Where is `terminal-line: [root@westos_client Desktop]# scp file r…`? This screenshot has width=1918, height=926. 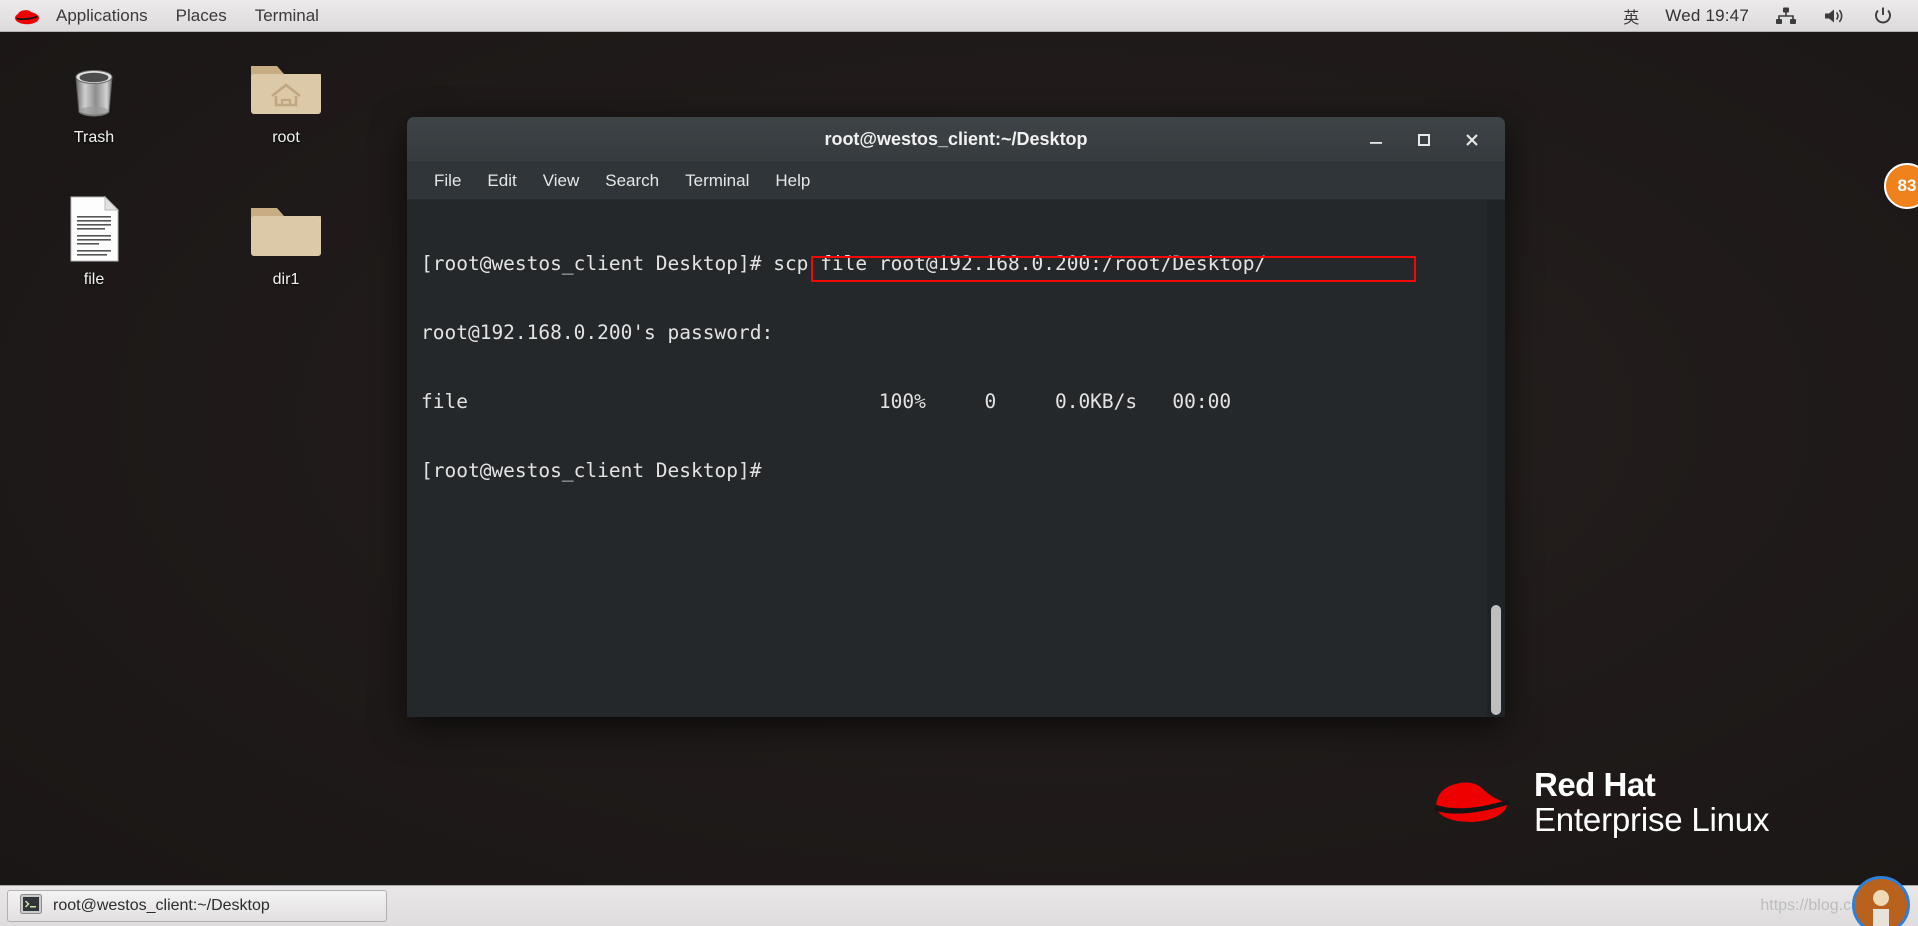
terminal-line: [root@westos_client Desktop]# scp file r… is located at coordinates (844, 263).